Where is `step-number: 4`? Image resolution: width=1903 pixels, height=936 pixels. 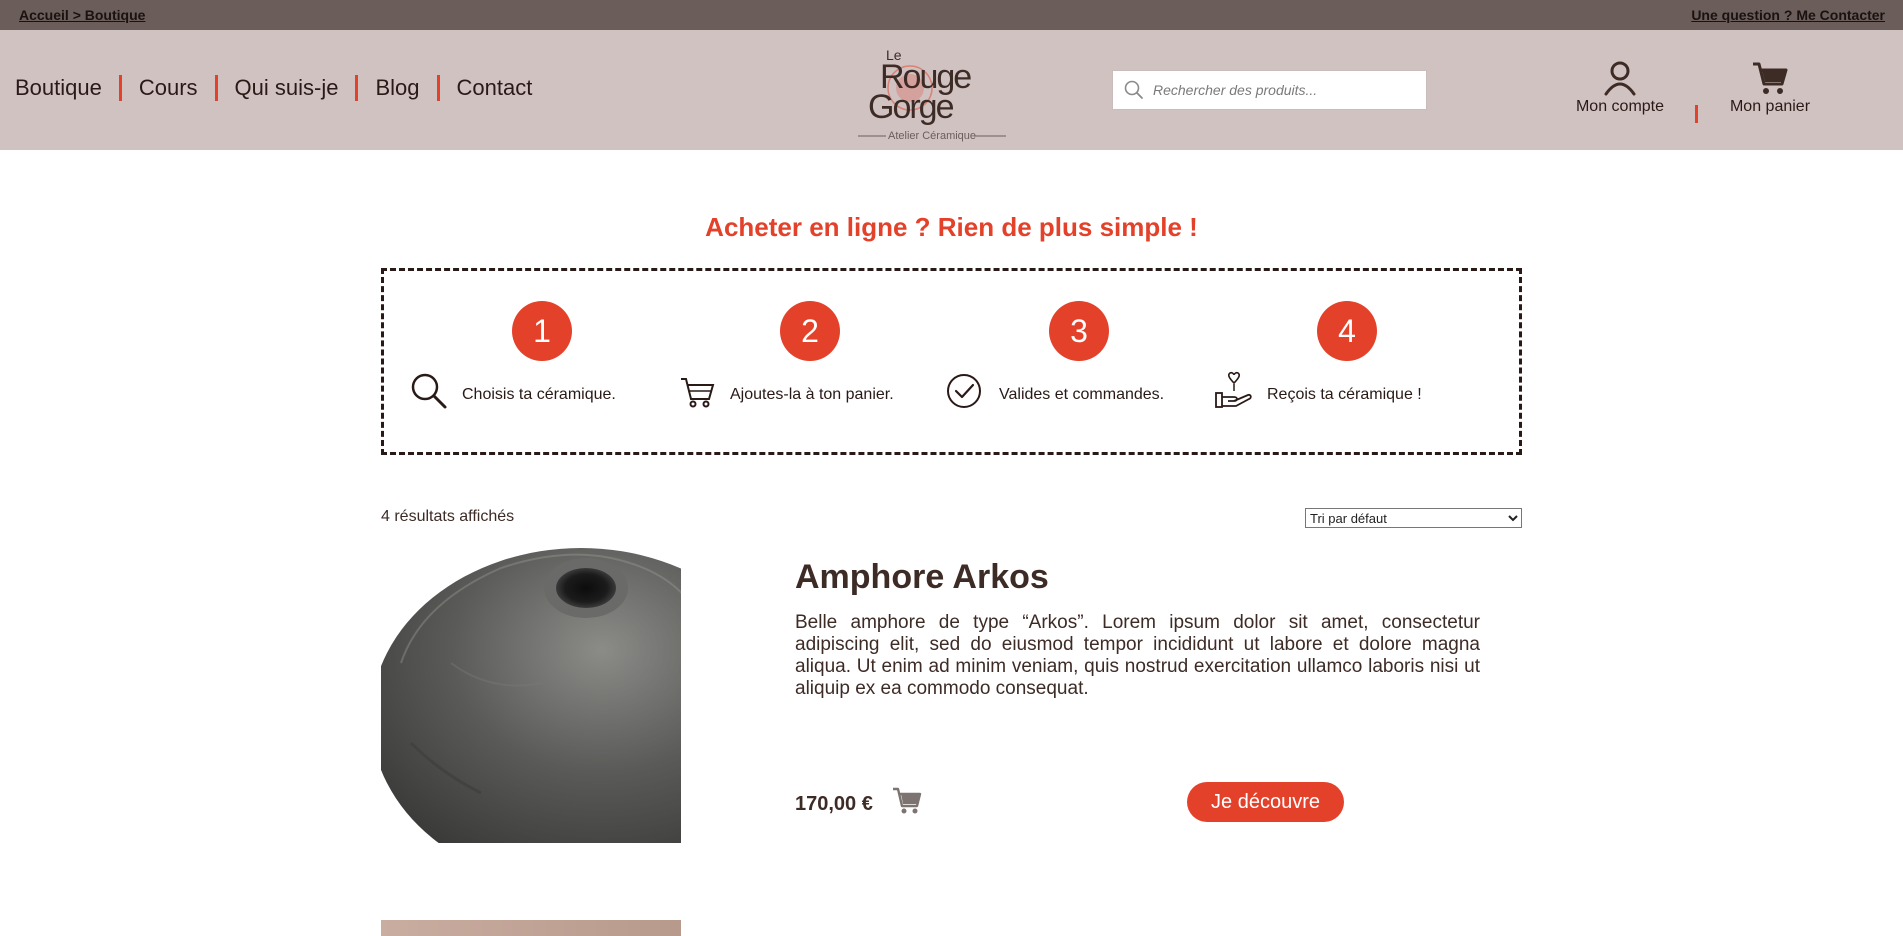 step-number: 4 is located at coordinates (1347, 331).